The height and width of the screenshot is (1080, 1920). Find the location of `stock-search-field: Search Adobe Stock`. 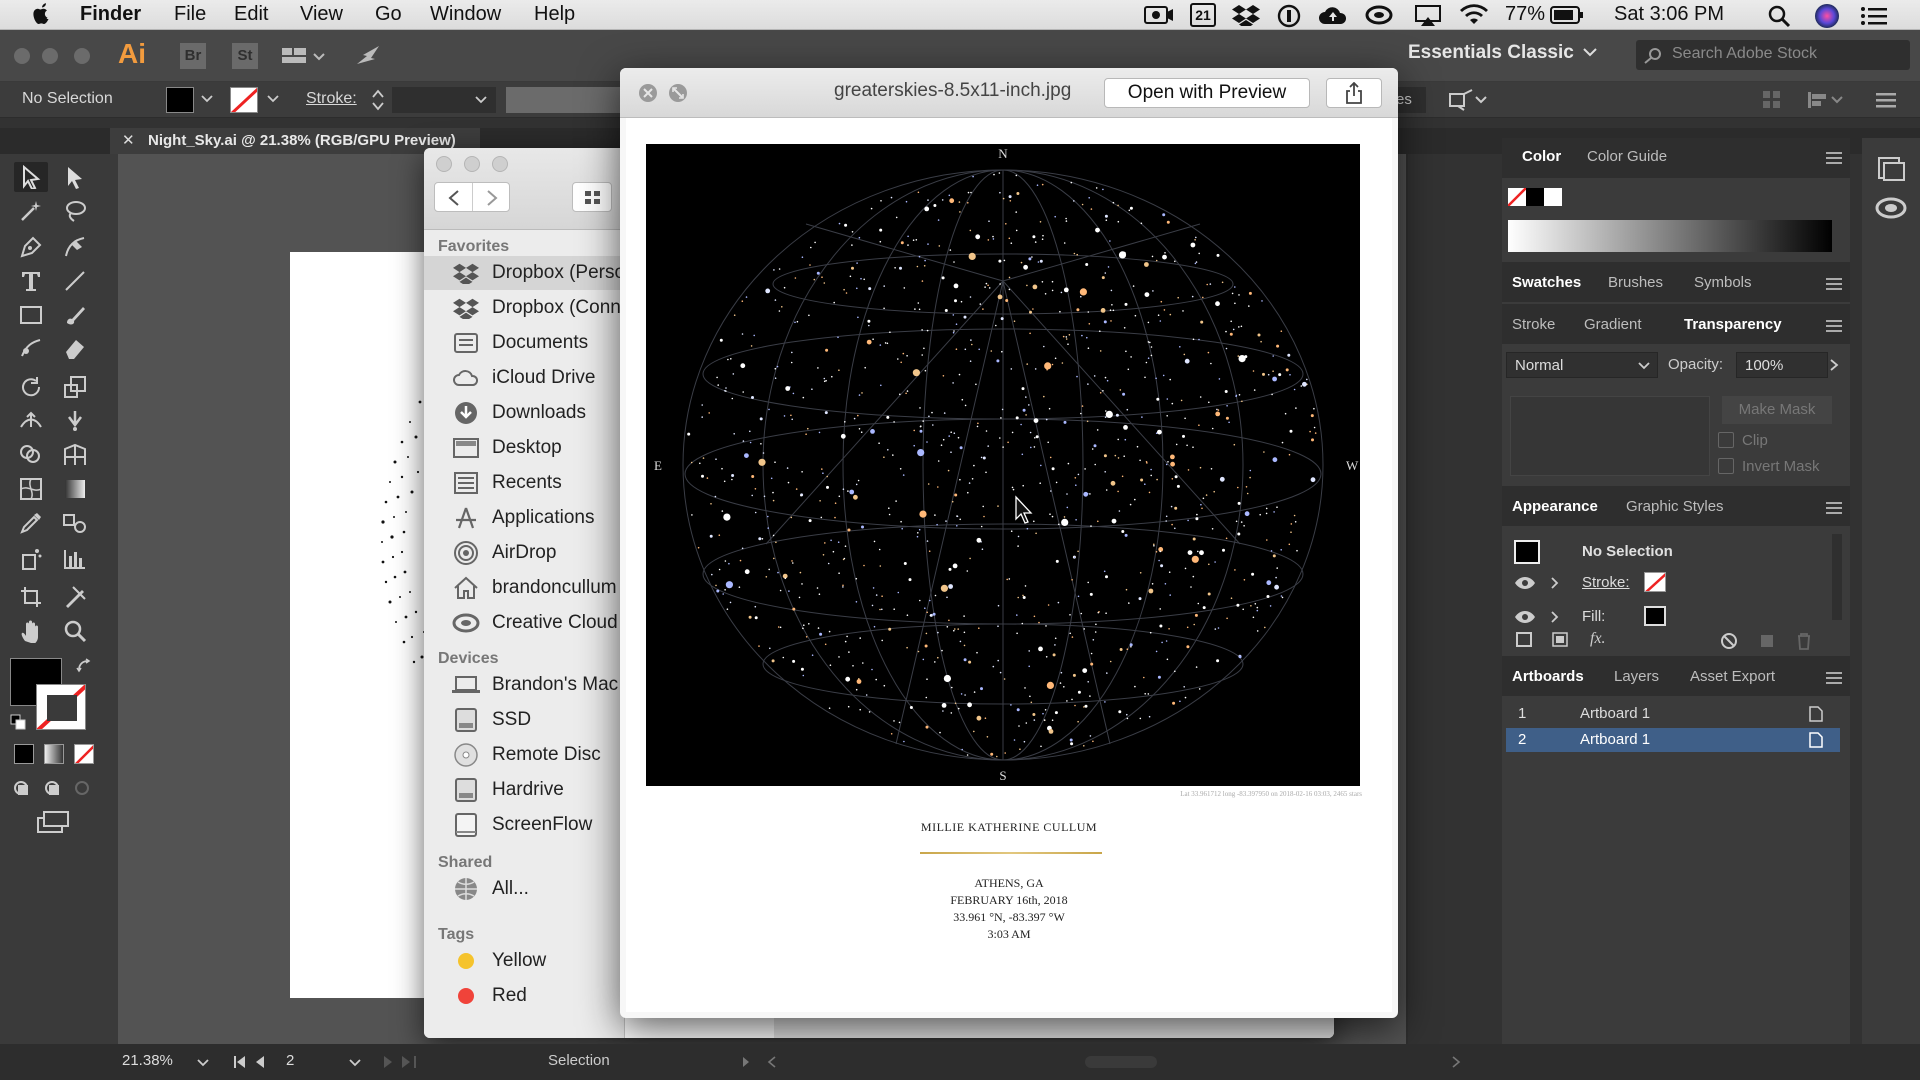

stock-search-field: Search Adobe Stock is located at coordinates (1773, 55).